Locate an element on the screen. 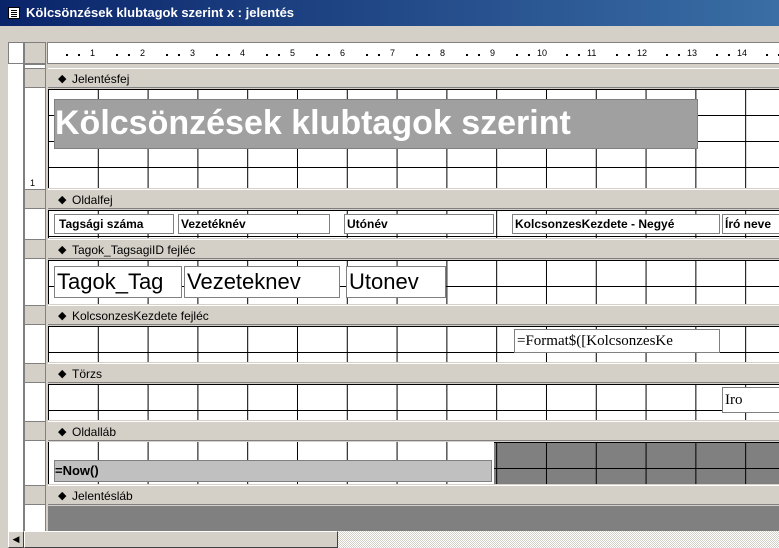  header-col-kolcsonzes: KolcsonzesKezdete - Negyé is located at coordinates (616, 224).